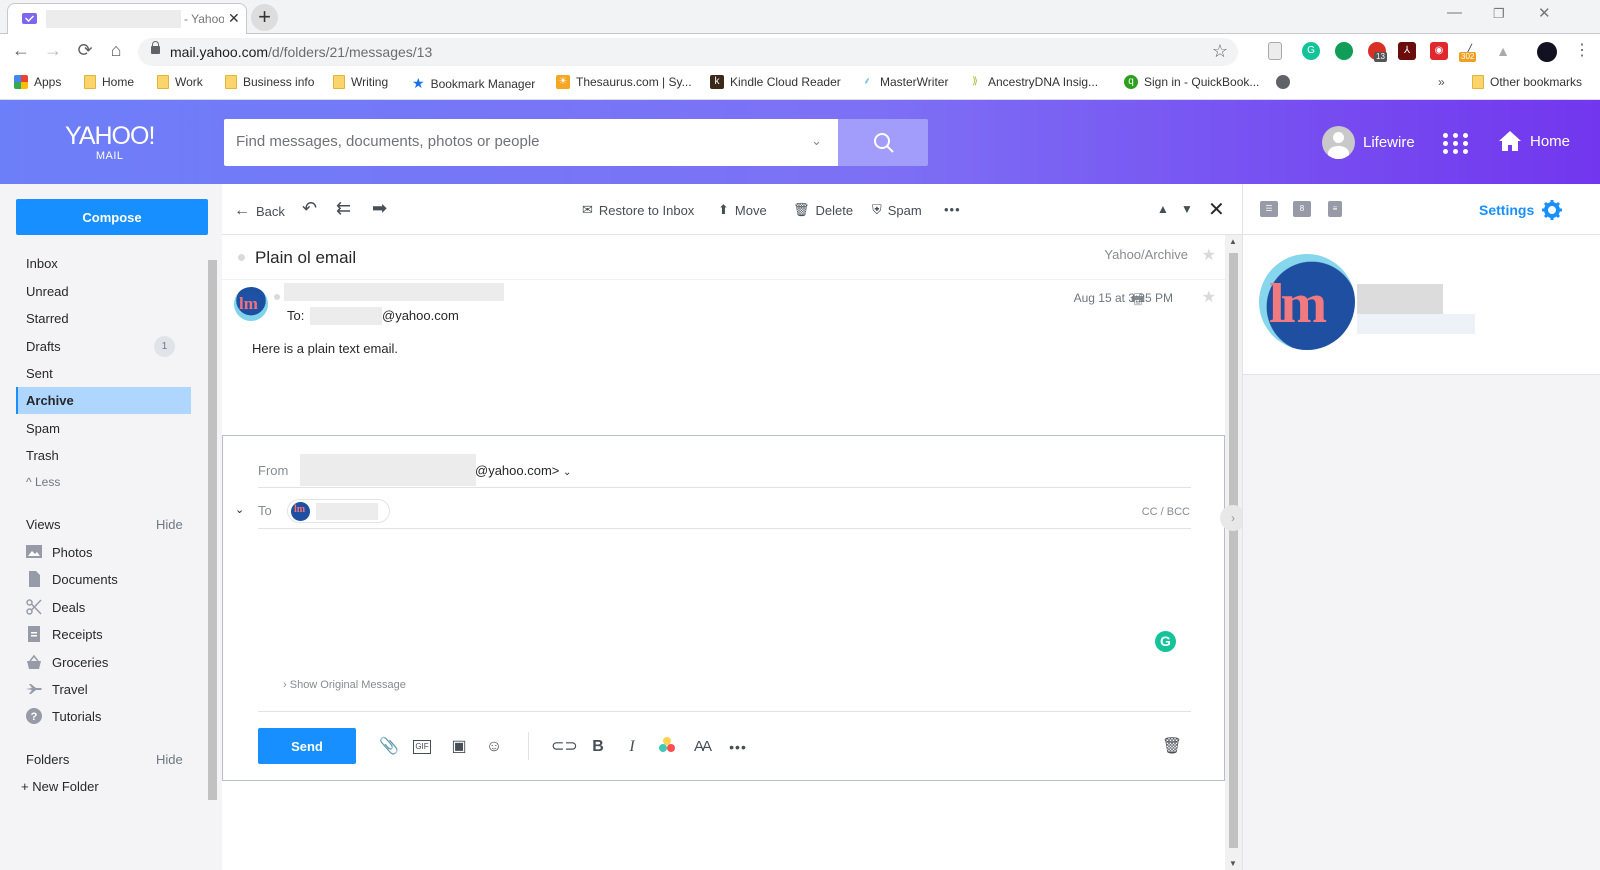 Image resolution: width=1600 pixels, height=870 pixels. I want to click on delete-button: 🗑 Delete, so click(823, 210).